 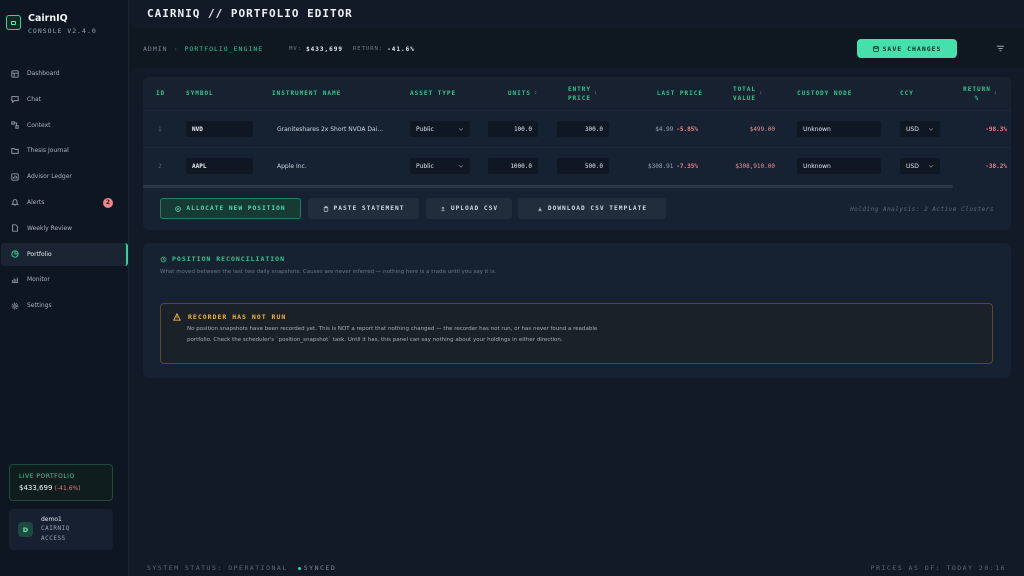 I want to click on download-icon, so click(x=540, y=208).